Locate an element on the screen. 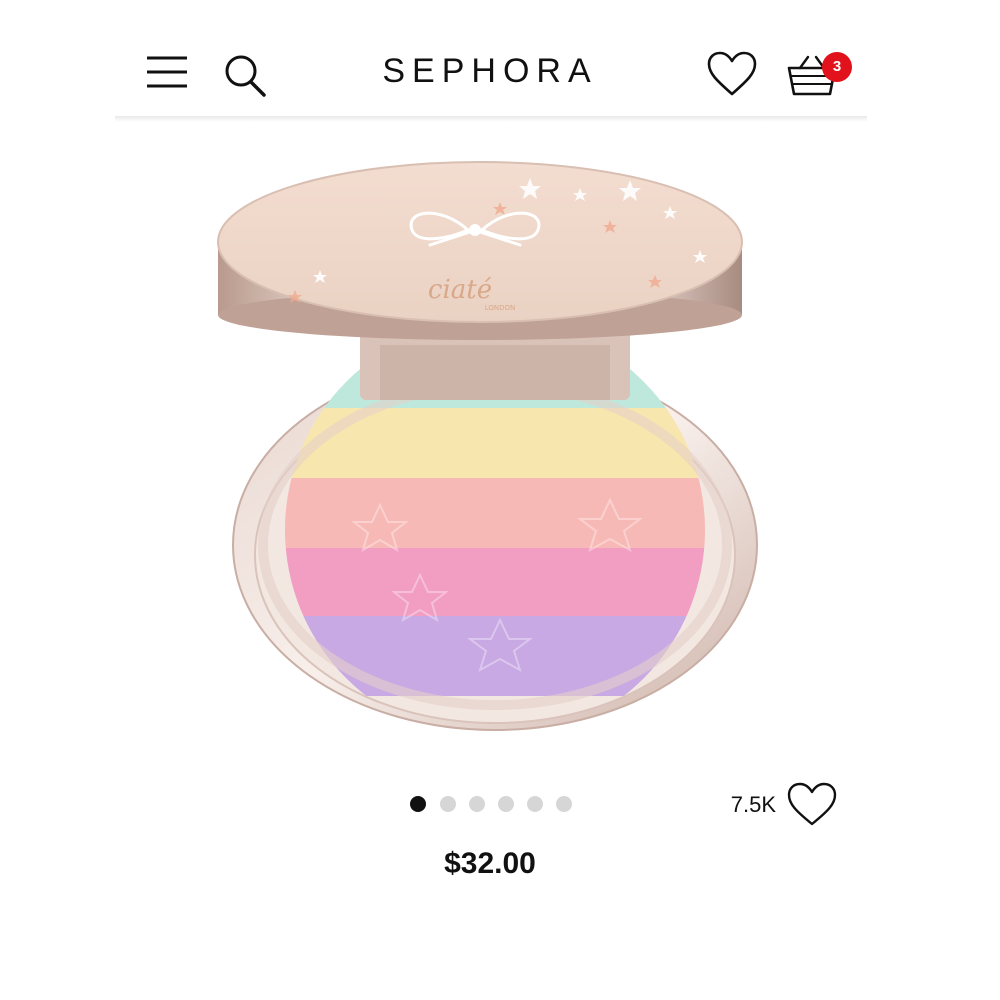 This screenshot has width=1000, height=1000. lid-brand-script: ciaté is located at coordinates (460, 290).